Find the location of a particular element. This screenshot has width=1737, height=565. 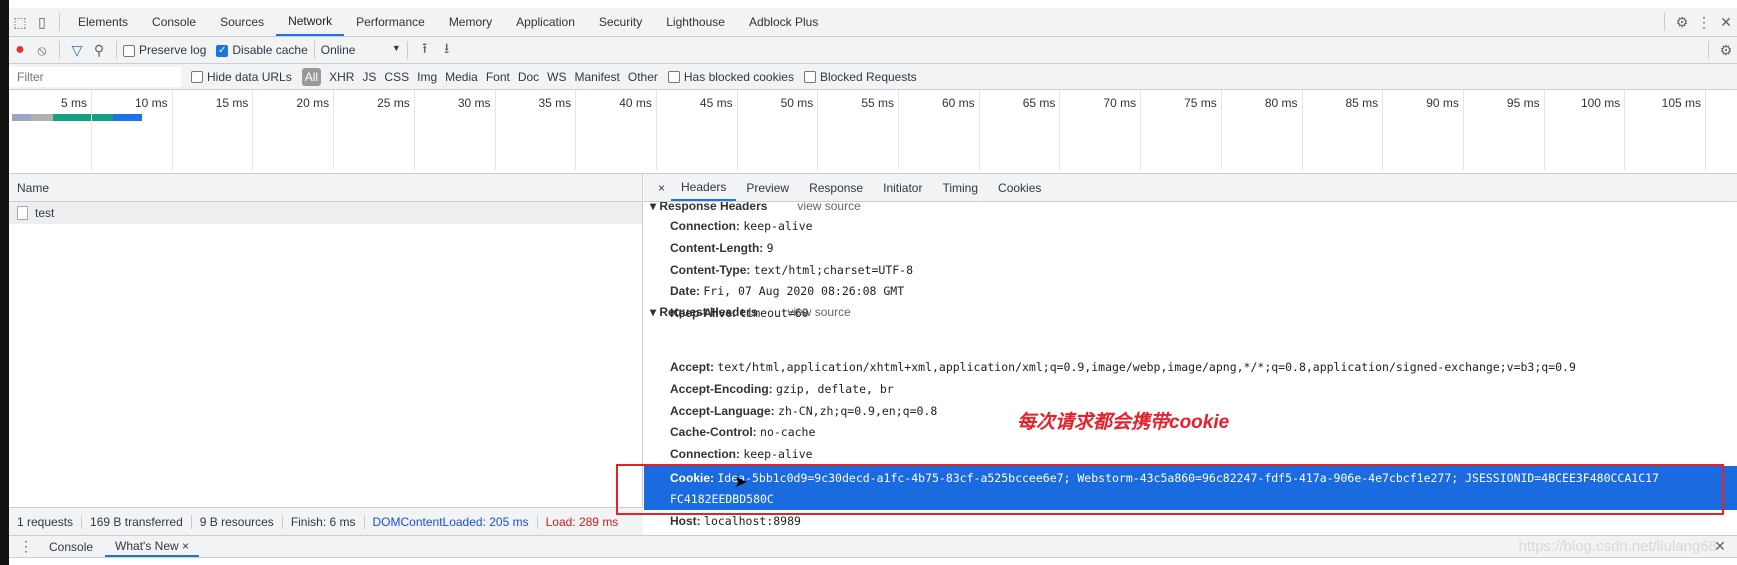

tab-memory: Memory is located at coordinates (470, 22).